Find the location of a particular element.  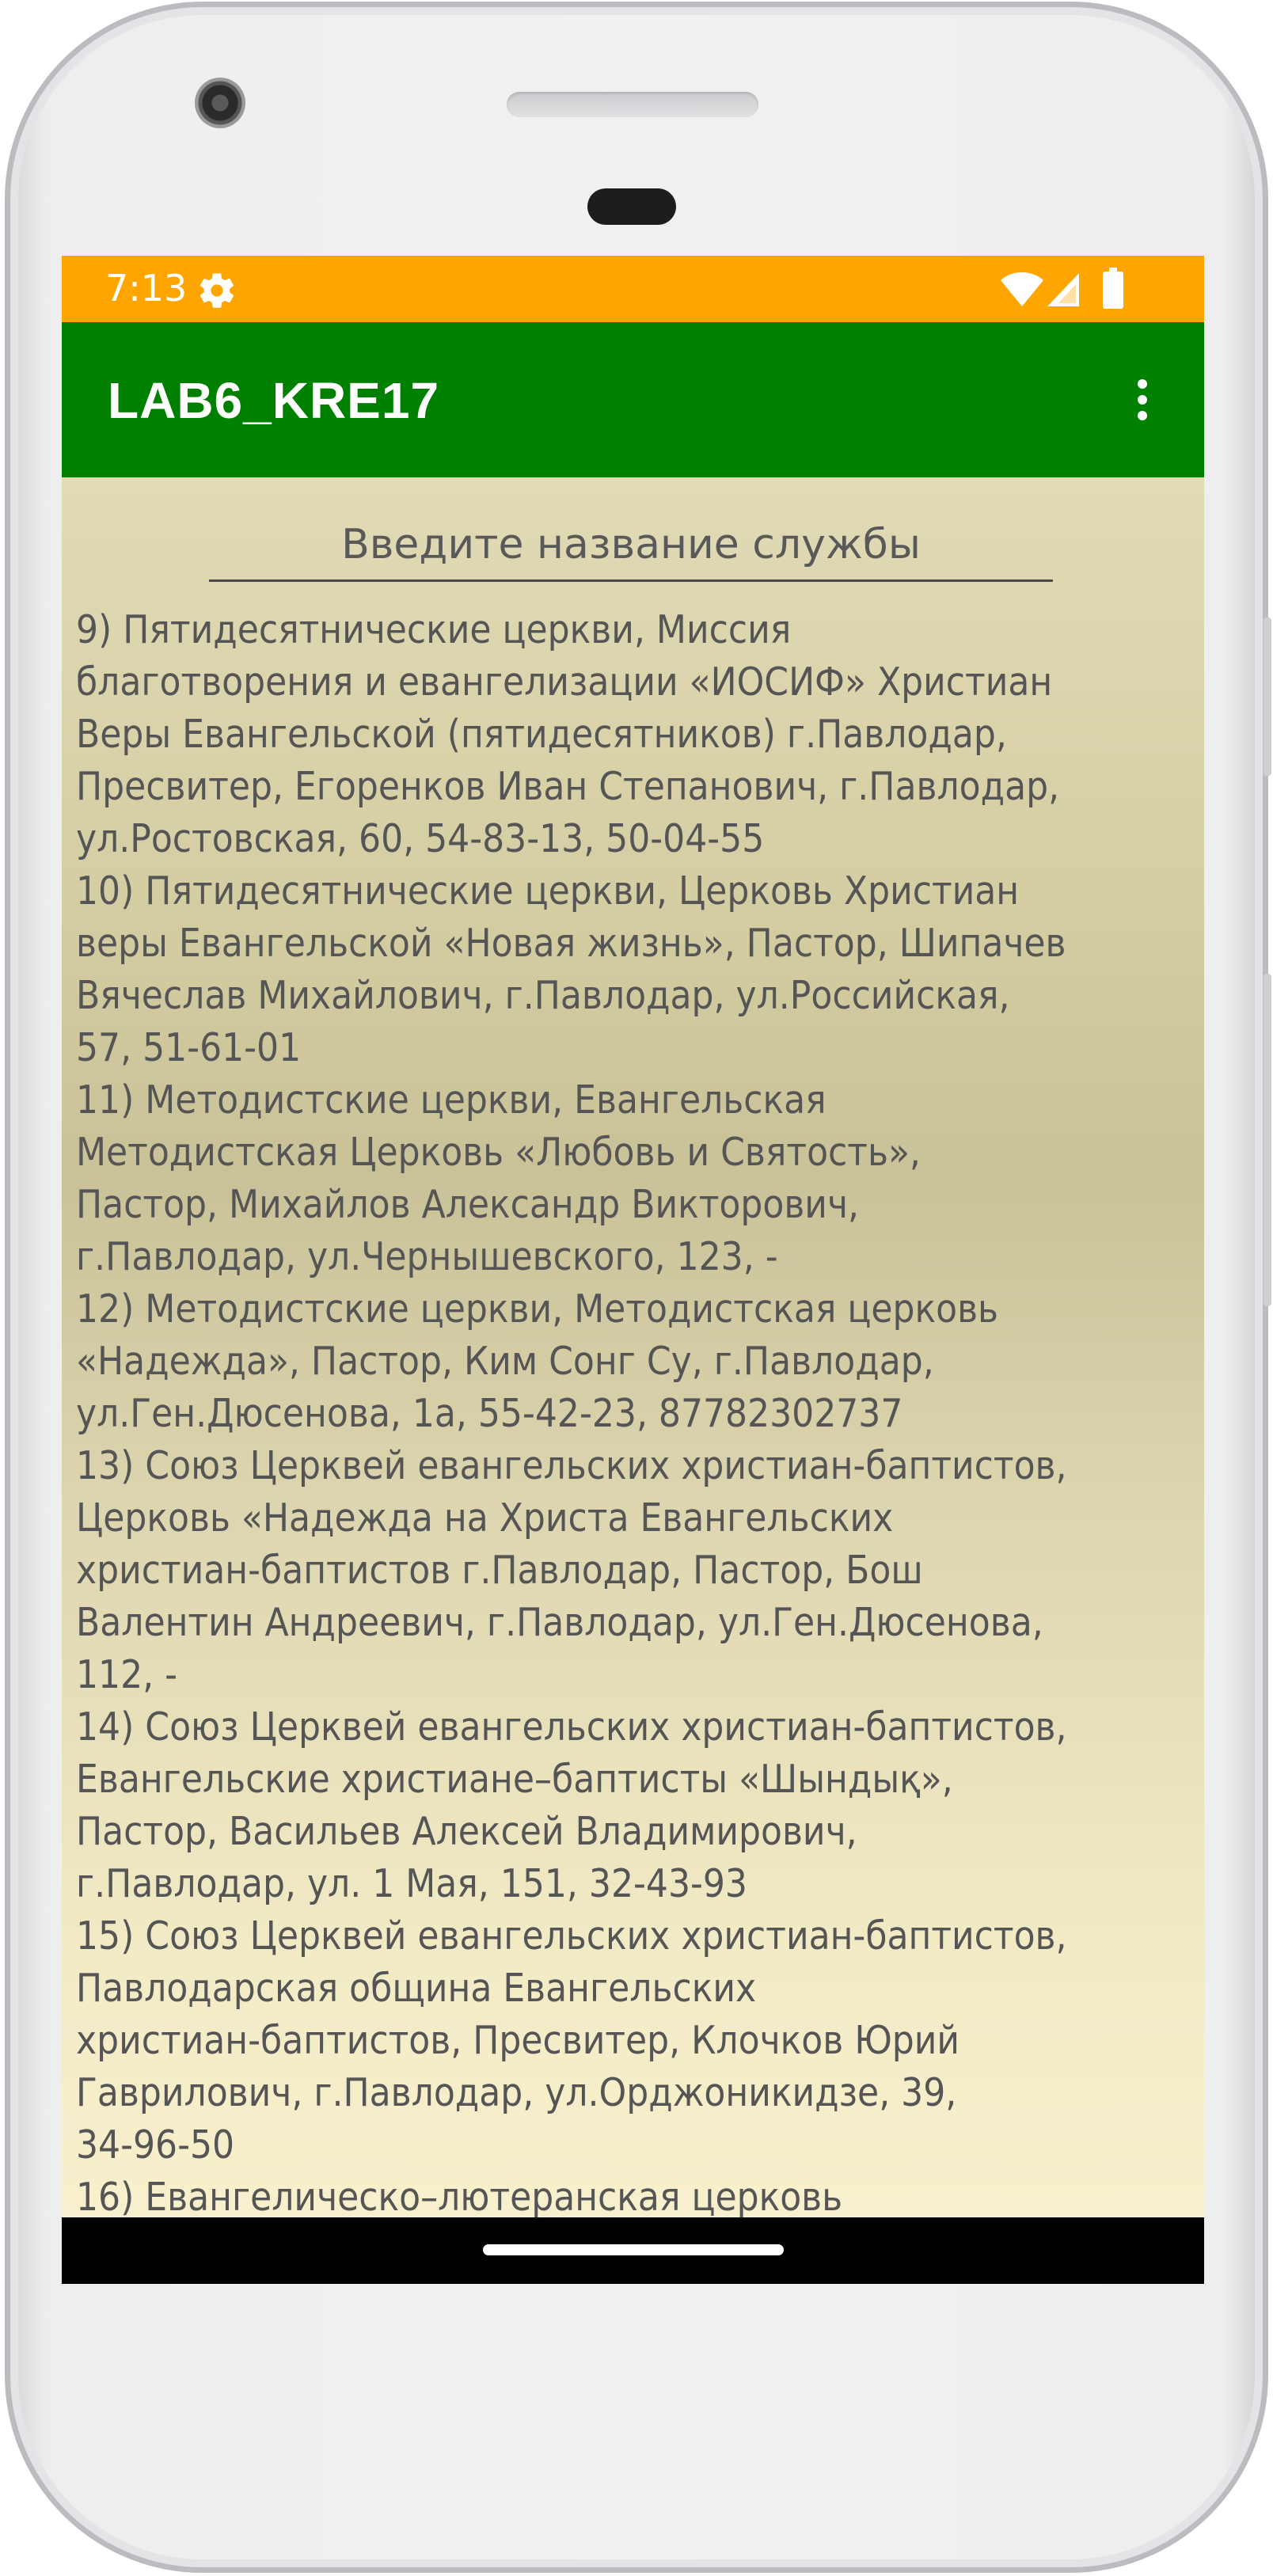

proximity-sensor is located at coordinates (631, 207).